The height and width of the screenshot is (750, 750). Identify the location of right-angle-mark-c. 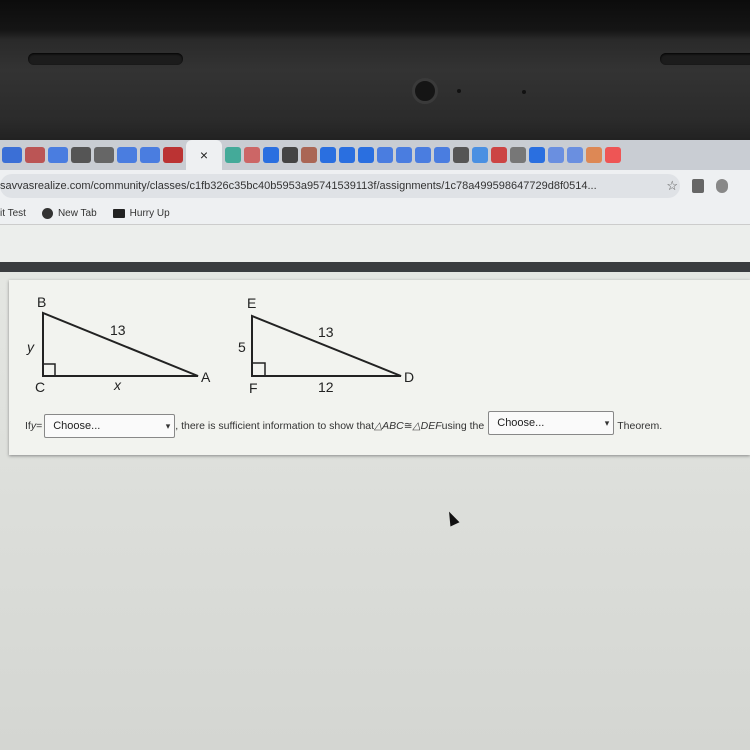
(49, 370).